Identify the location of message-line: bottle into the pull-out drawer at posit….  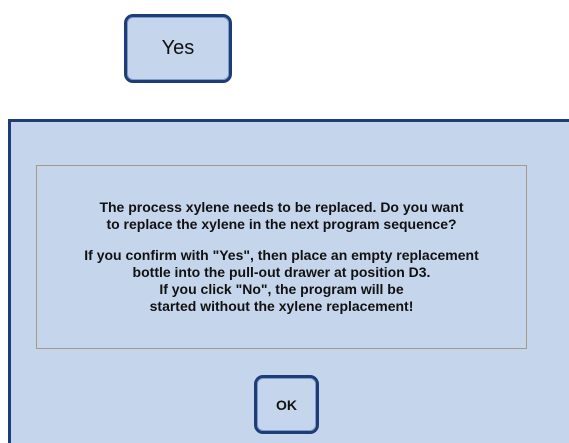
(281, 272).